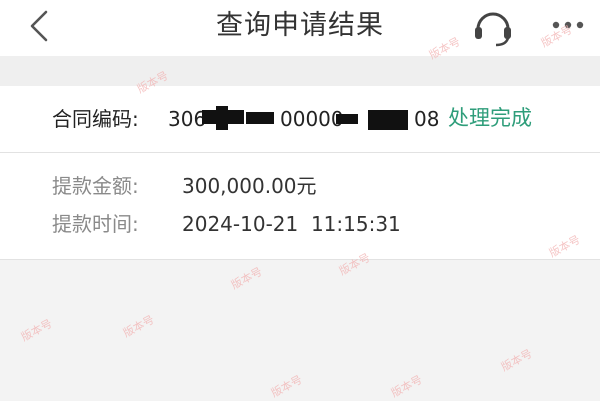  Describe the element at coordinates (95, 119) in the screenshot. I see `contract-number-label: 合同编码:` at that location.